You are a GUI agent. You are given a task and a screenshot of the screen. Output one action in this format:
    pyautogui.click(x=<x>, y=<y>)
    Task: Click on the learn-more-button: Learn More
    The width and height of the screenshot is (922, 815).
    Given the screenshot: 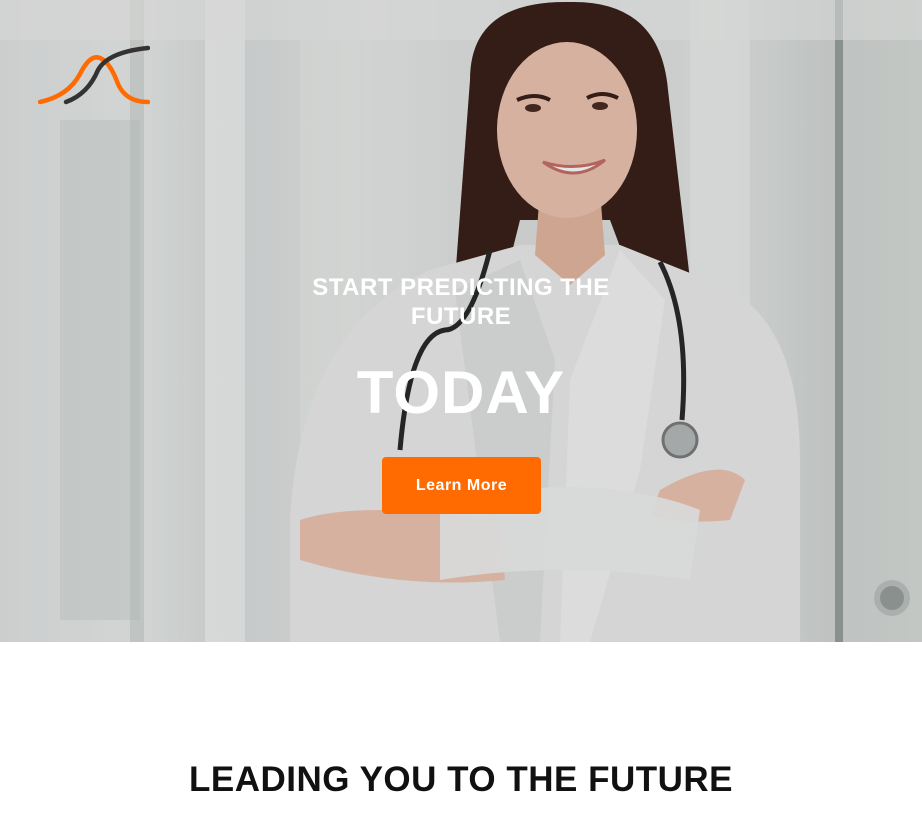 What is the action you would take?
    pyautogui.click(x=461, y=485)
    